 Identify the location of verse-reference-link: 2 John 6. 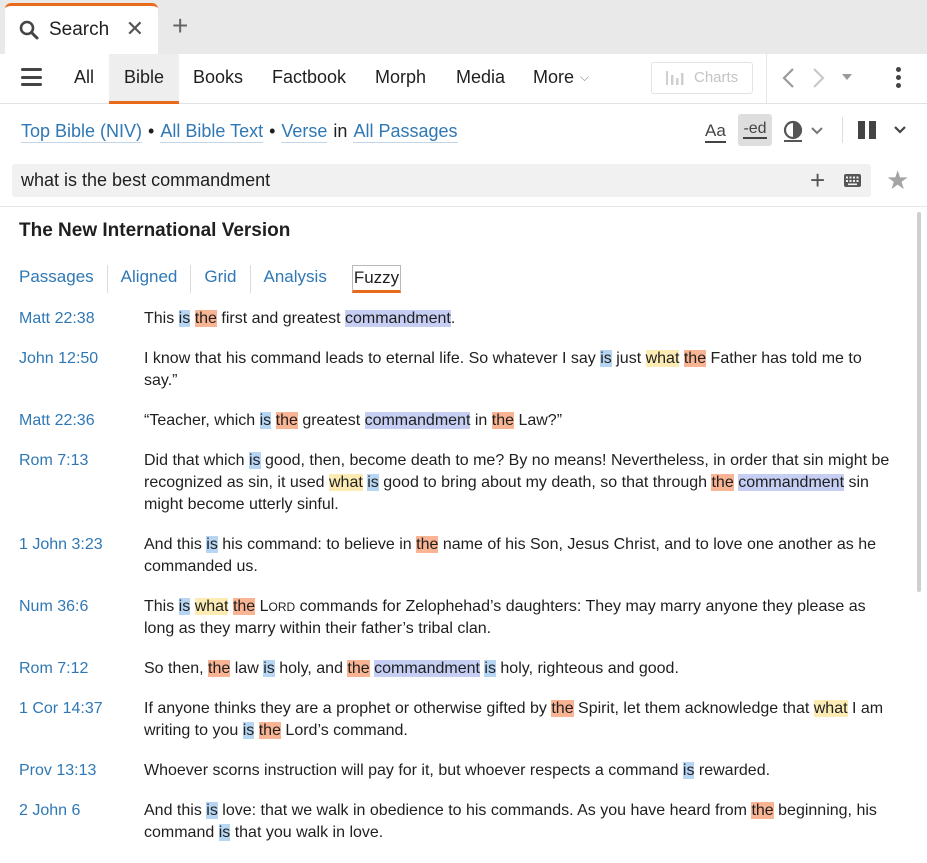
(72, 822).